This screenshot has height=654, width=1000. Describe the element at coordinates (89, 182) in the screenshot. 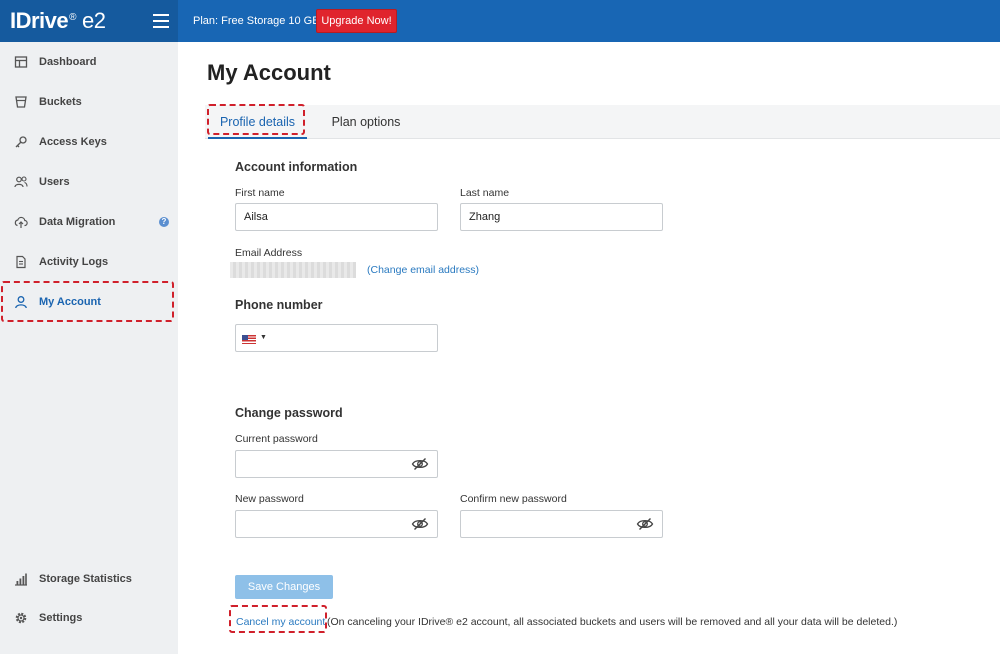

I see `sidebar-item-users: Users` at that location.